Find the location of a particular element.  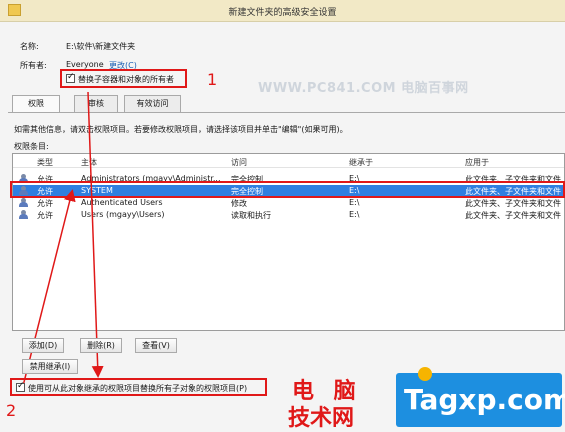

annotation-arrows is located at coordinates (62, 241).